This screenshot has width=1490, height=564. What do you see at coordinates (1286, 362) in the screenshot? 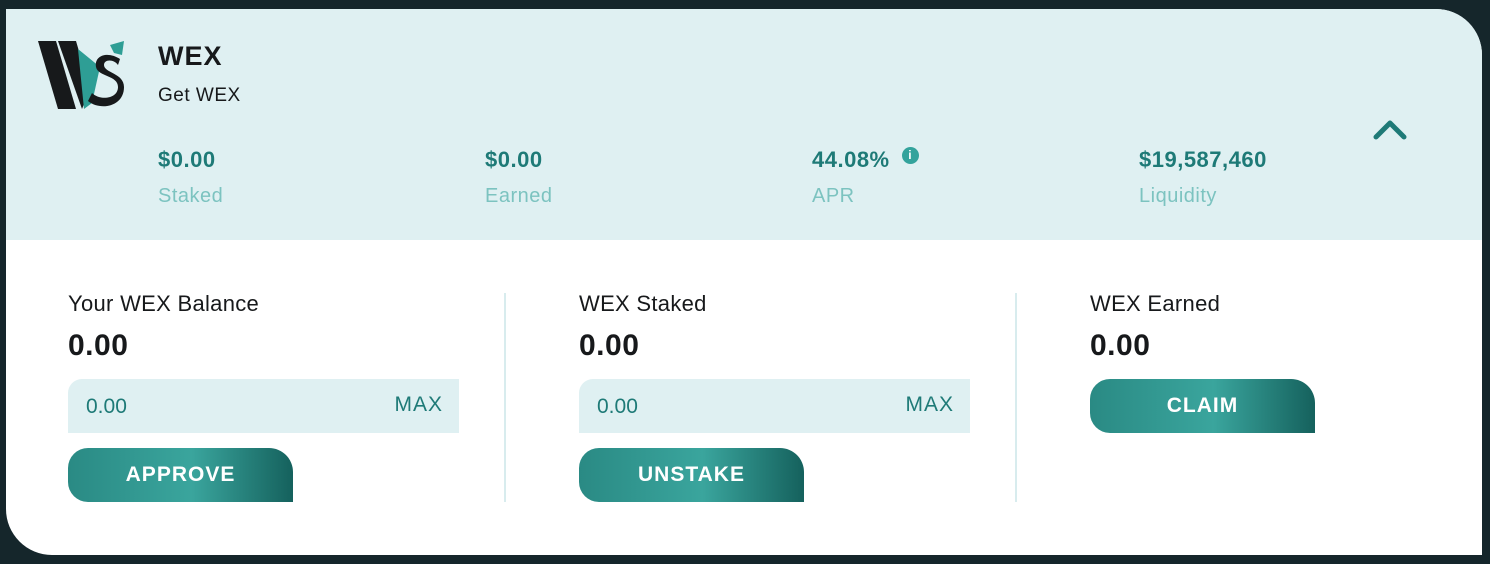
I see `earned-section: WEX Earned 0.00 CLAIM` at bounding box center [1286, 362].